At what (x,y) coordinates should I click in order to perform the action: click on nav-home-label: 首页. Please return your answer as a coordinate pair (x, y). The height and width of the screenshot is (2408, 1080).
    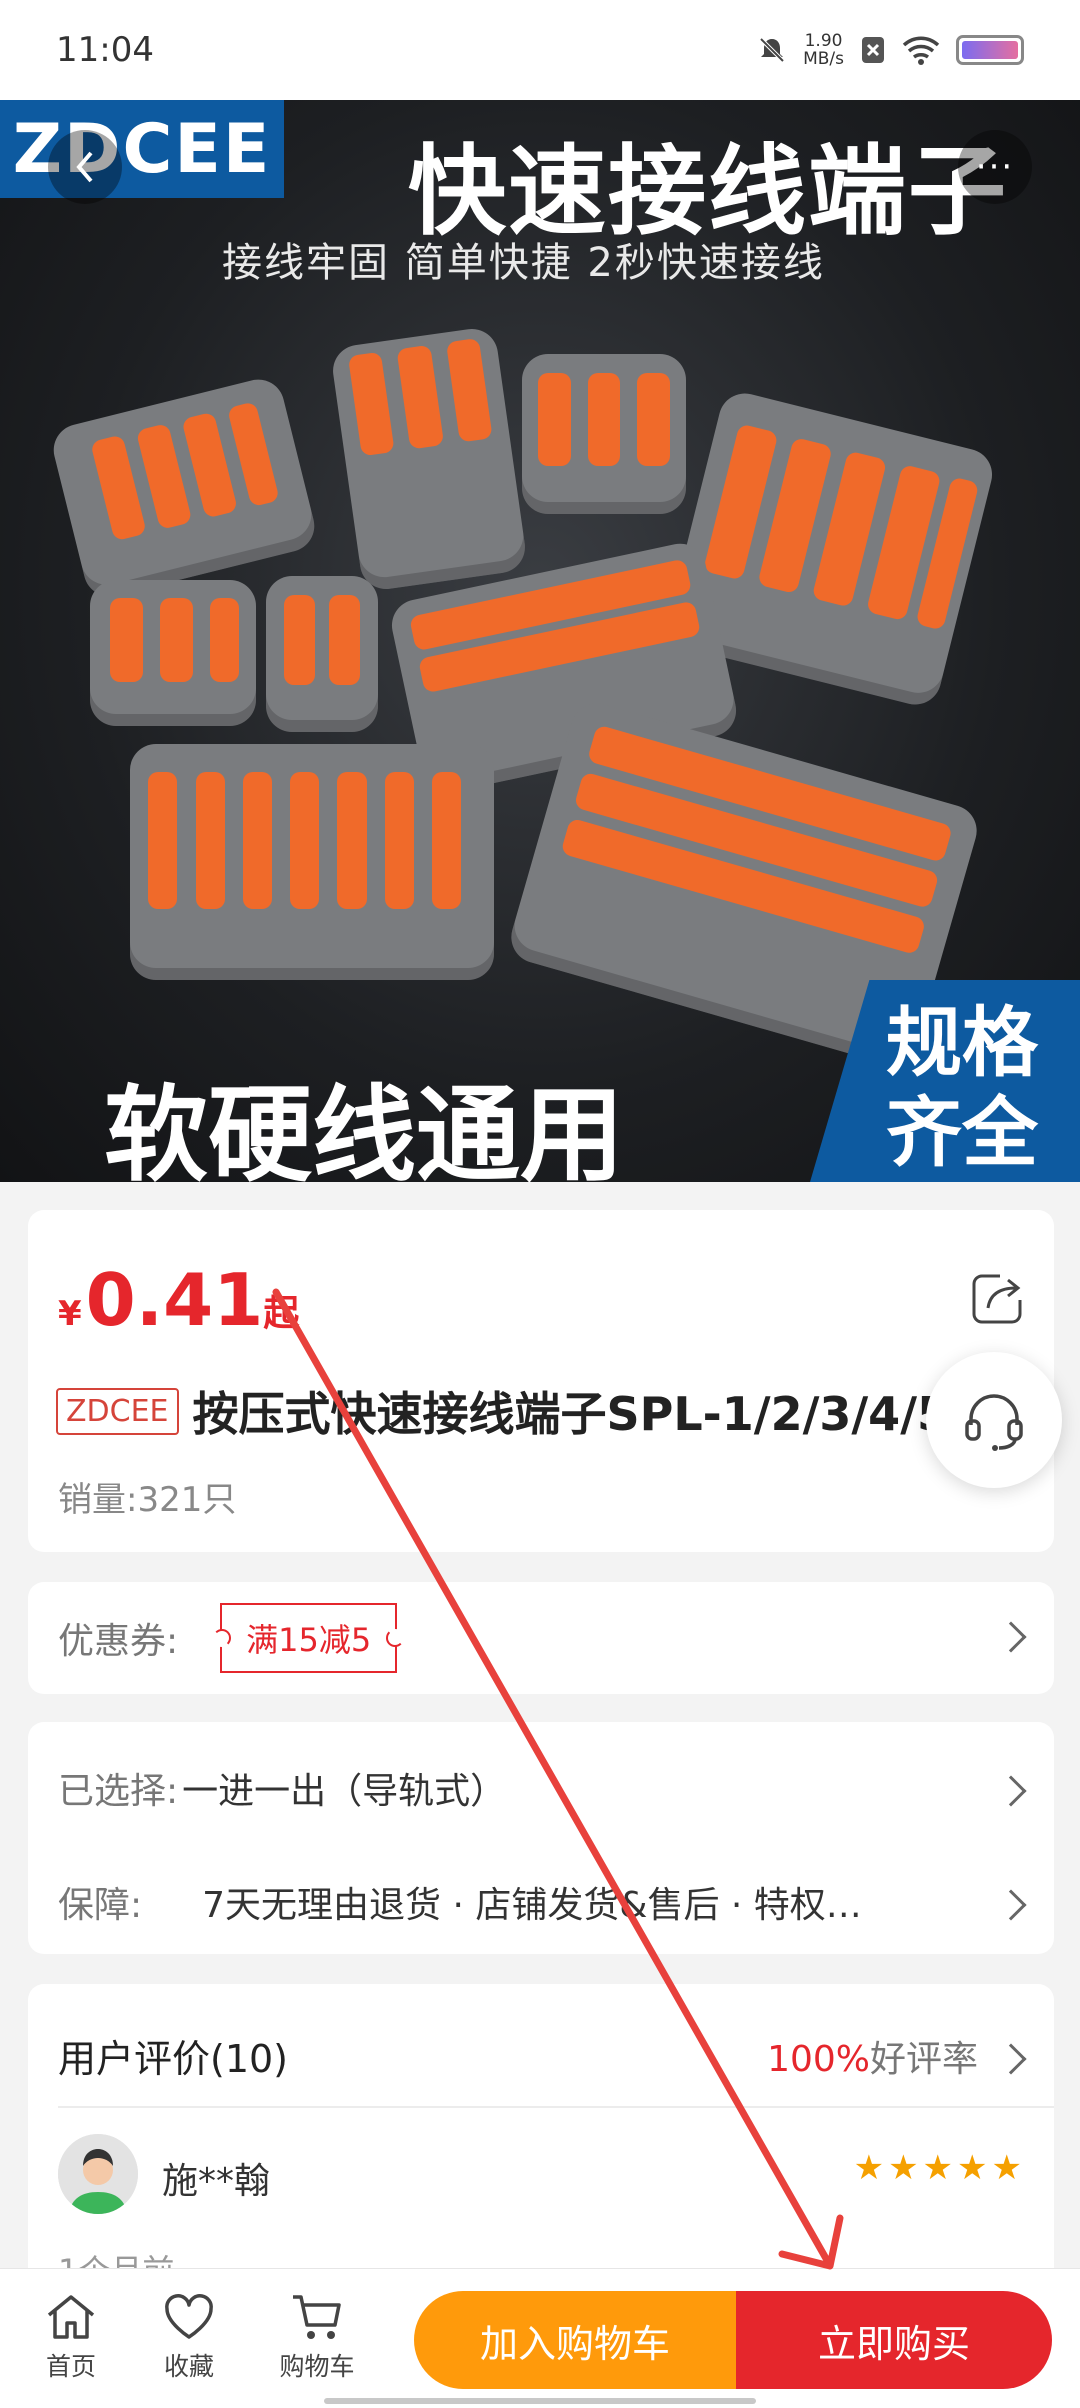
    Looking at the image, I should click on (70, 2366).